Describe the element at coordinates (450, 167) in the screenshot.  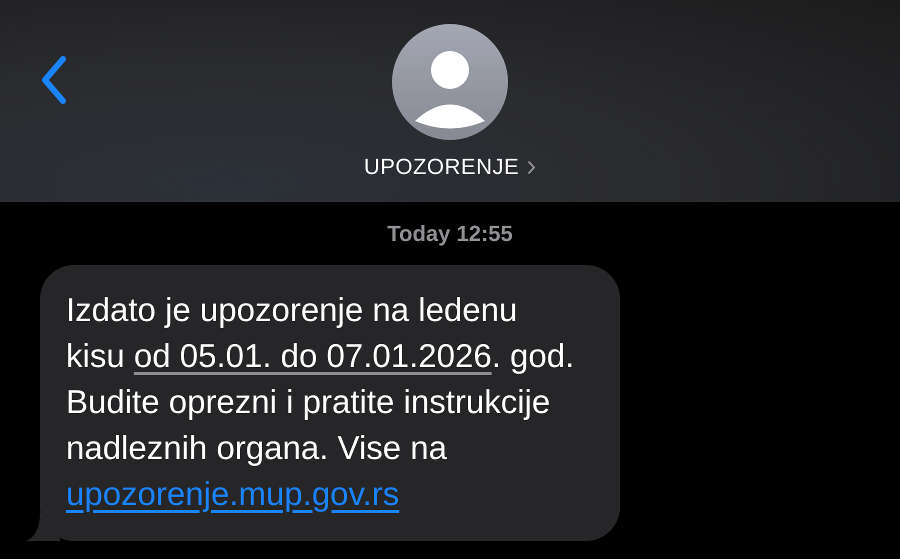
I see `contact-name: UPOZORENJE` at that location.